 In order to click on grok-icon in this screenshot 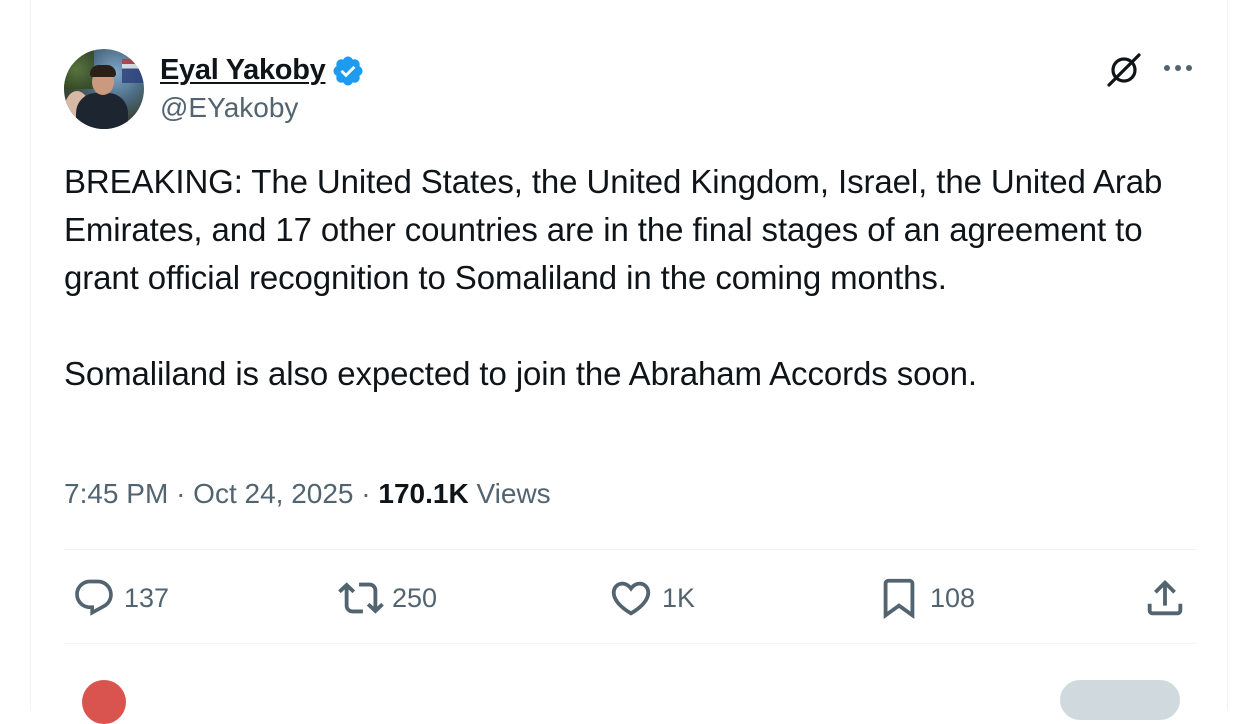, I will do `click(1124, 70)`.